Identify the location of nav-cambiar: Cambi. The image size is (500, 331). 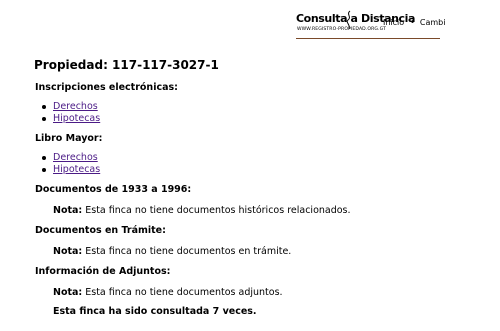
(433, 22).